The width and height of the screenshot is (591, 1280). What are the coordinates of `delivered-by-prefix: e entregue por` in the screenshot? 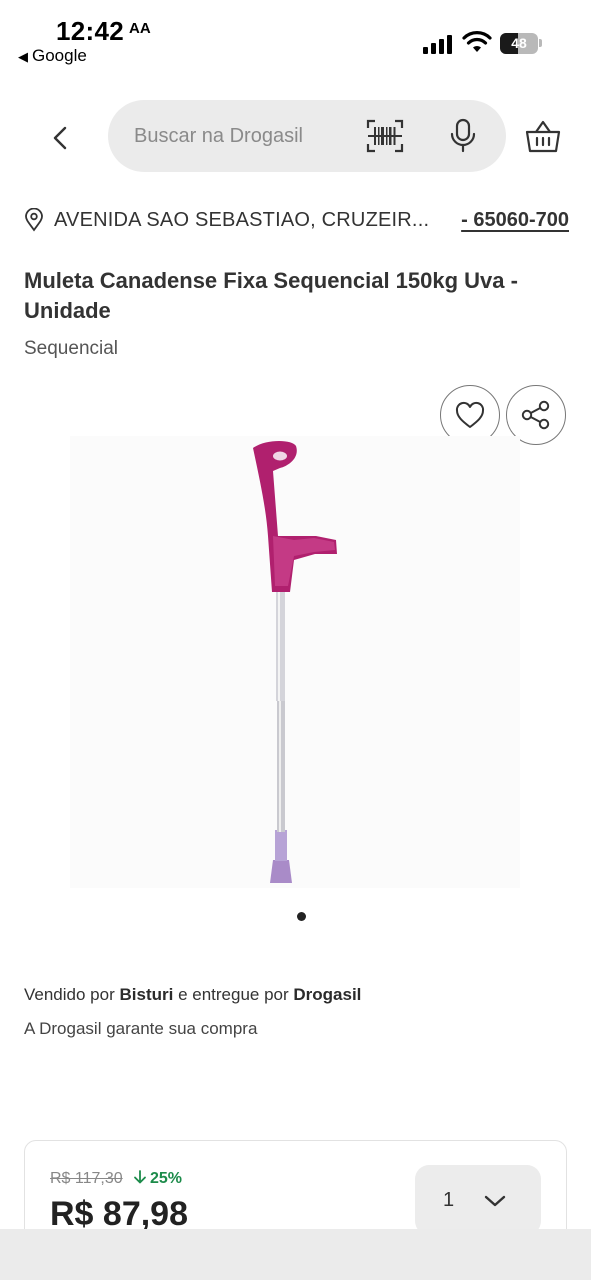 It's located at (233, 994).